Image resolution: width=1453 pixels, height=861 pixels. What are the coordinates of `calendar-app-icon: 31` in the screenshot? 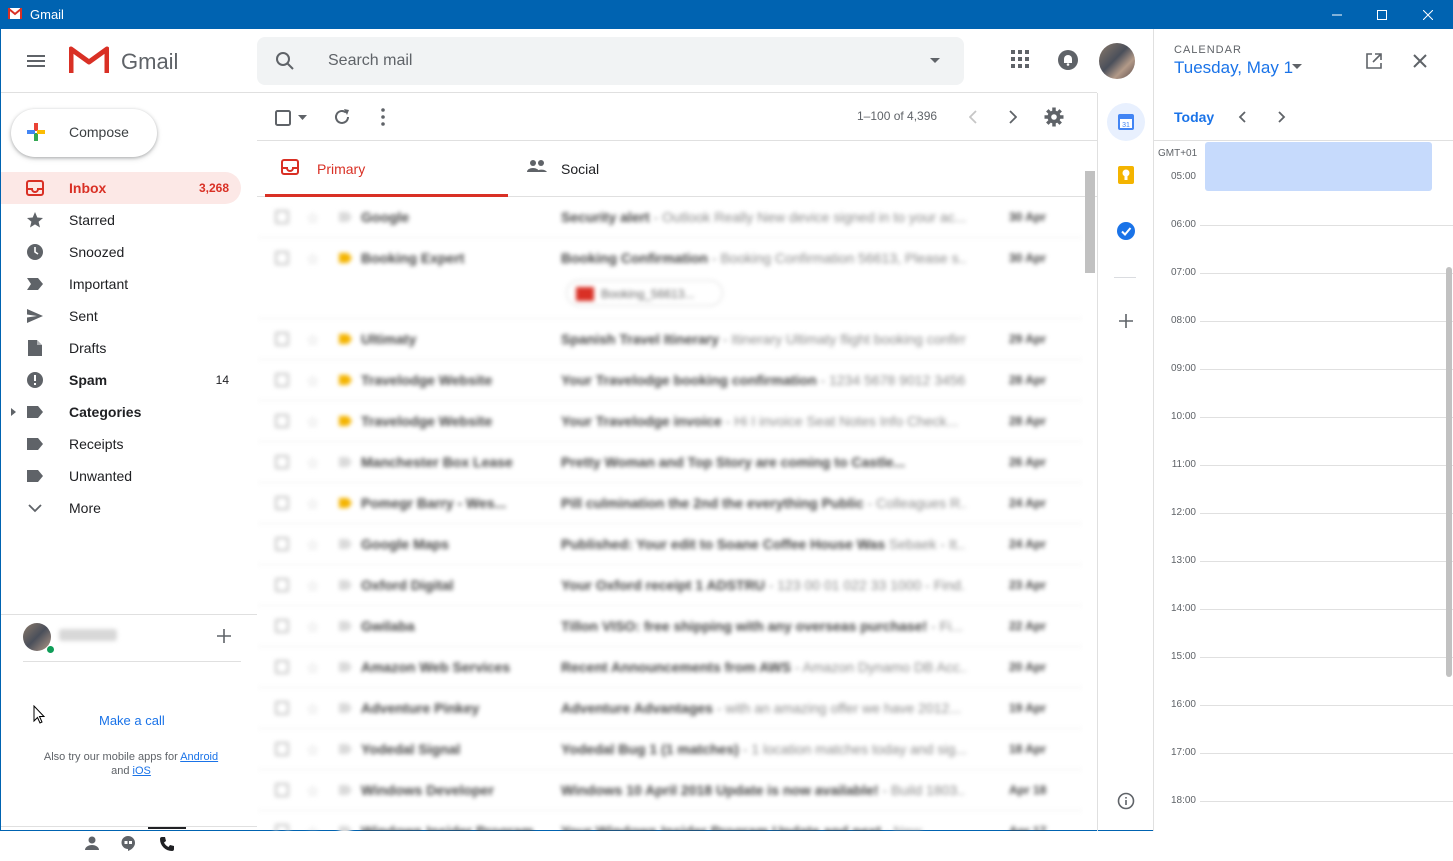 It's located at (1126, 122).